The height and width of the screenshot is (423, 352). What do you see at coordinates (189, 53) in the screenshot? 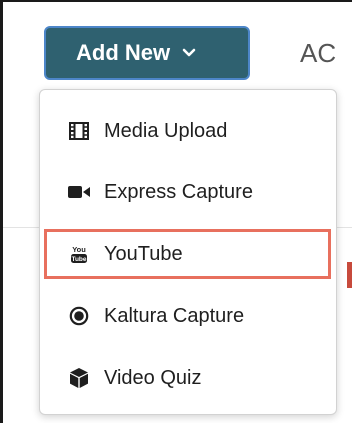
I see `chevron-down-icon` at bounding box center [189, 53].